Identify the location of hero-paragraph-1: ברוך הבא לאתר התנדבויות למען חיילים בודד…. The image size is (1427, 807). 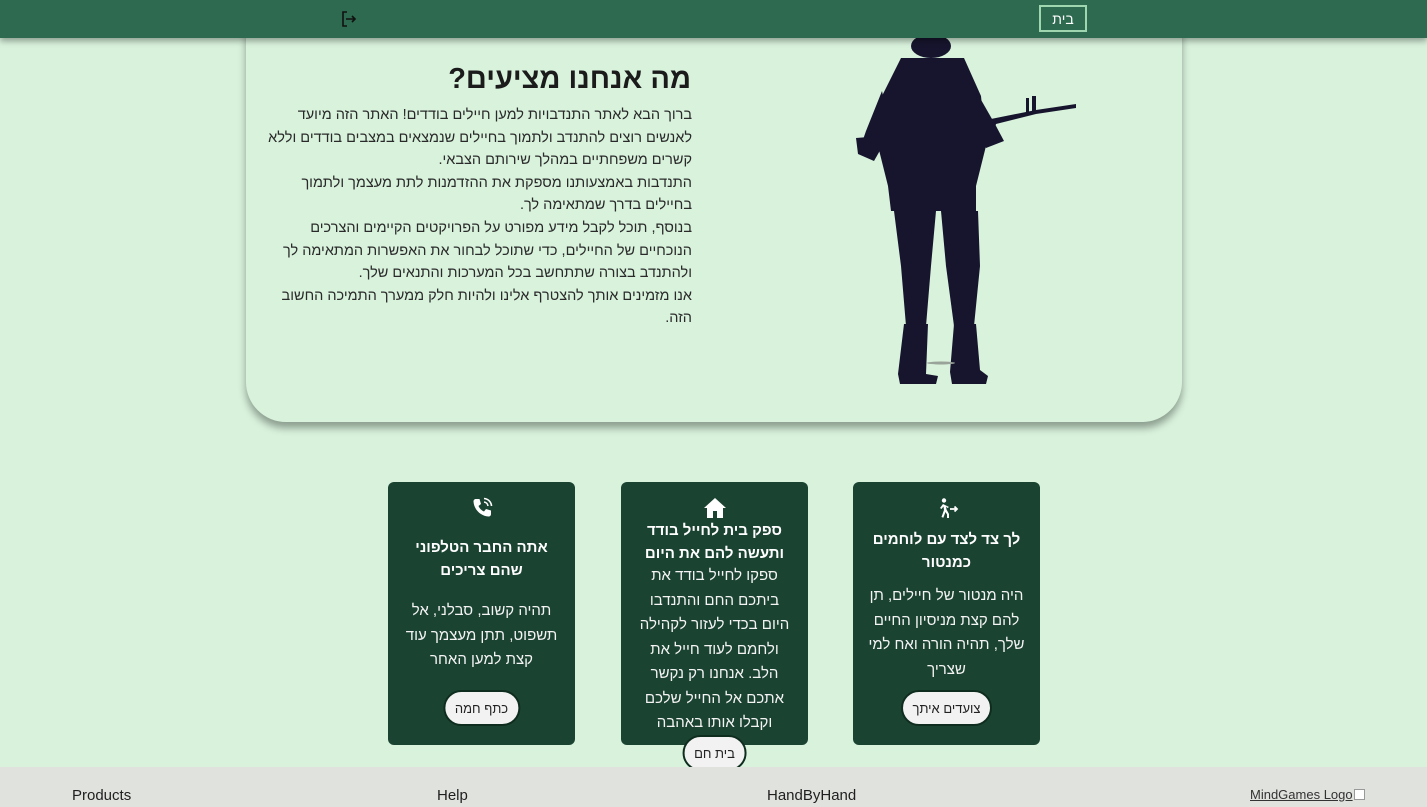
(480, 138).